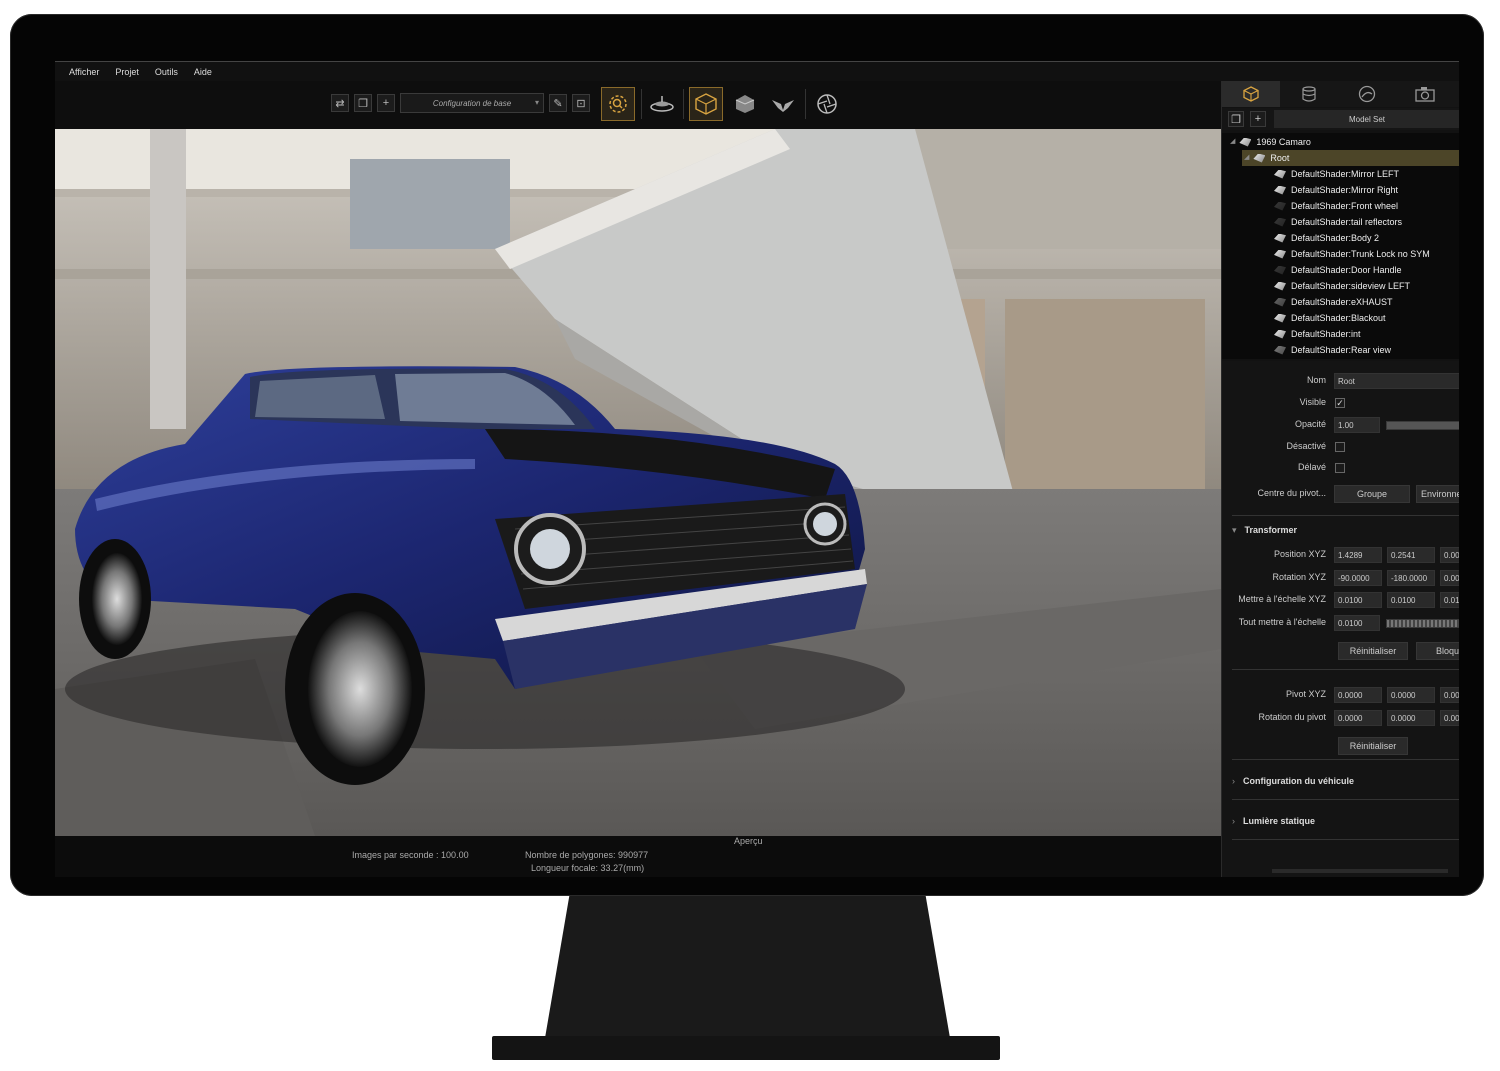  What do you see at coordinates (1411, 578) in the screenshot?
I see `rotation-y: -180.0000` at bounding box center [1411, 578].